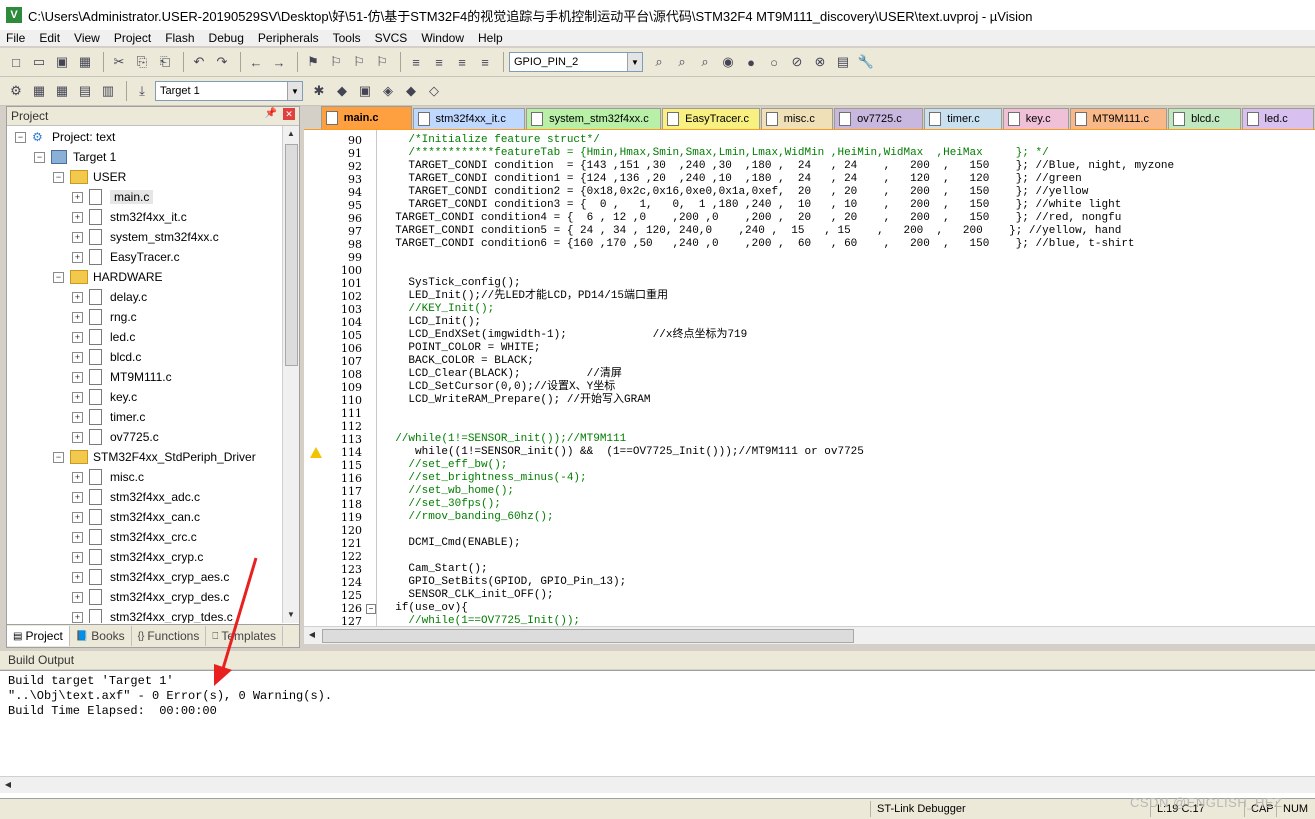  What do you see at coordinates (101, 636) in the screenshot?
I see `tab-books: 📘 Books` at bounding box center [101, 636].